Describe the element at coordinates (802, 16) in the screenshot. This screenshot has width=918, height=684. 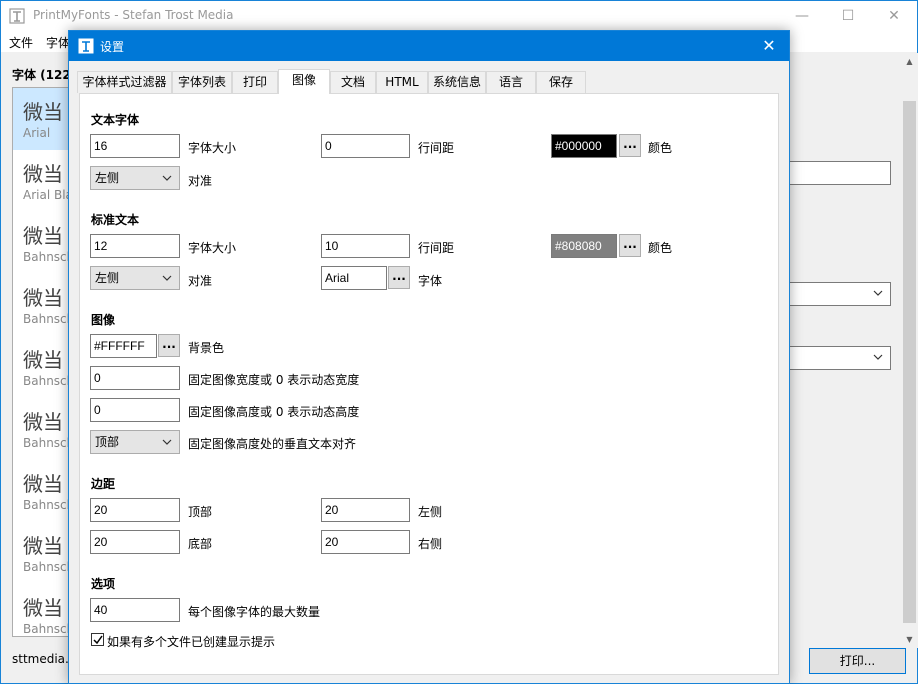
I see `minimize-button: —` at that location.